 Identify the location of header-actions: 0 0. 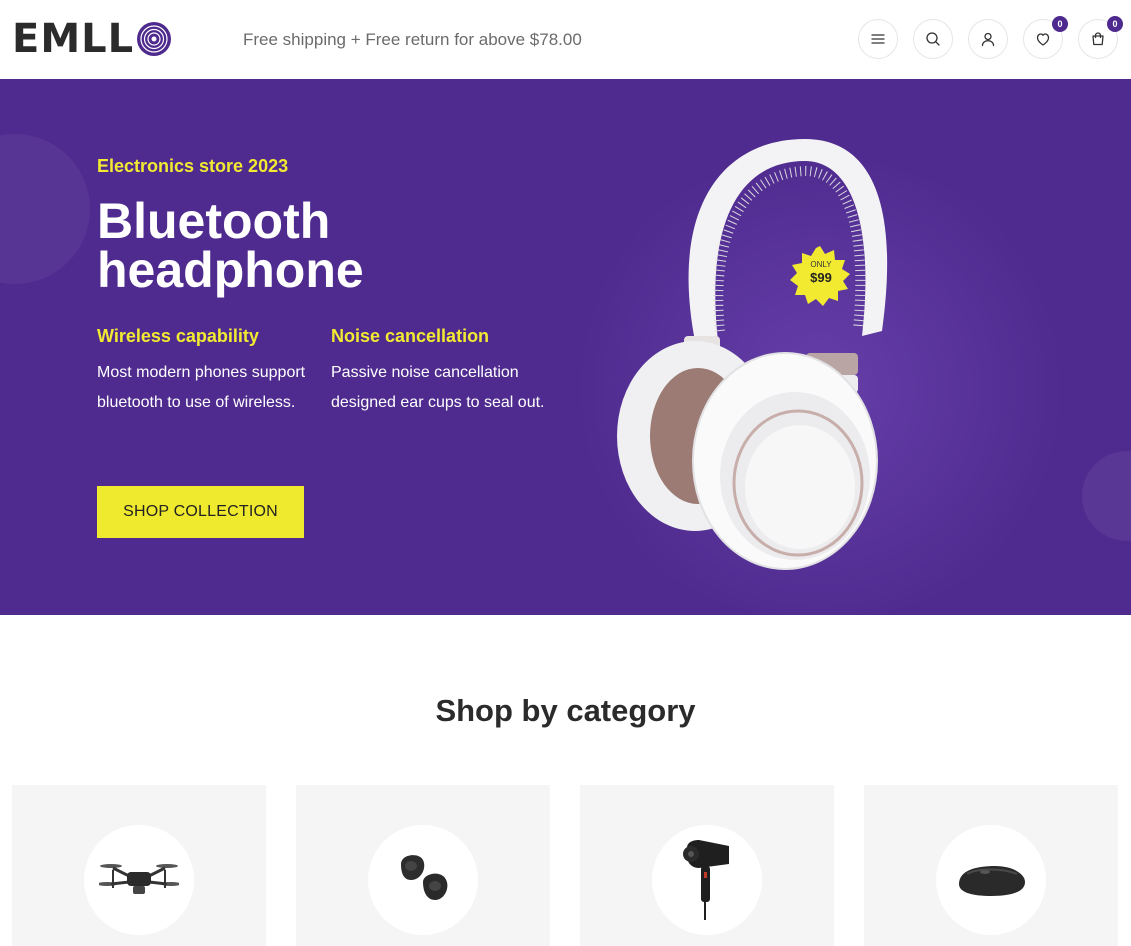
(990, 37).